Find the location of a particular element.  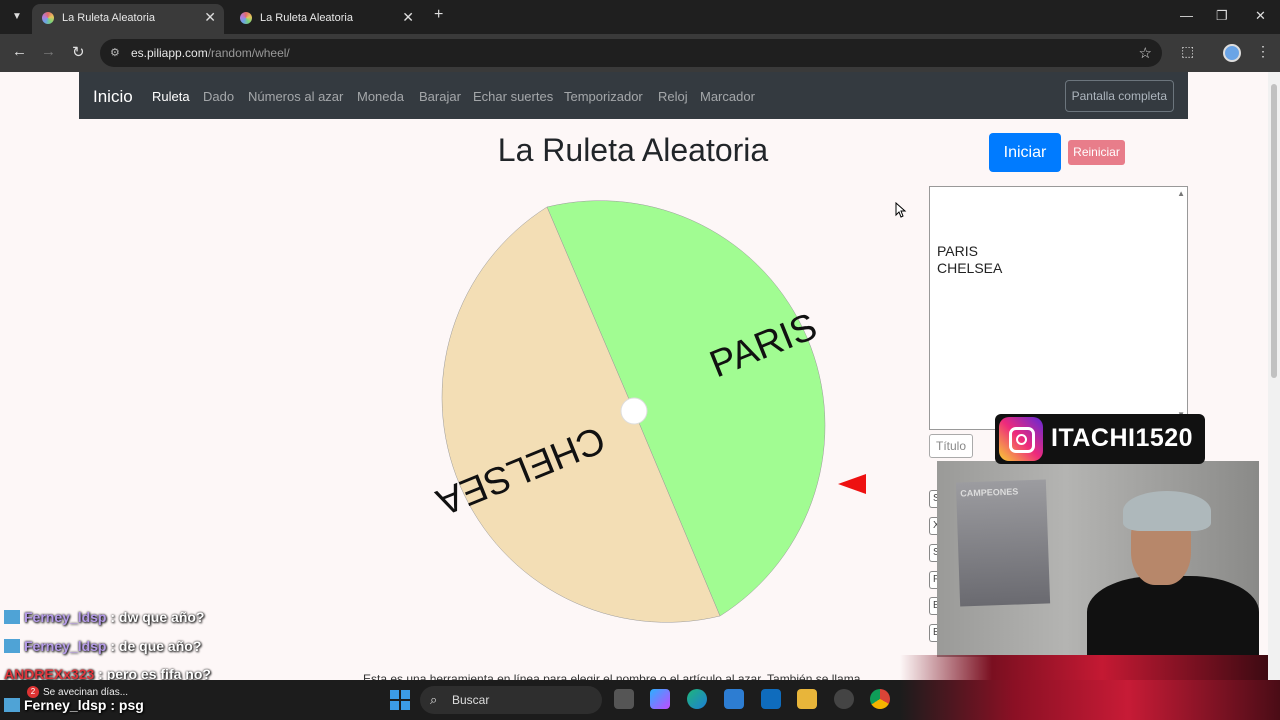

taskbar-search: ⌕ Buscar is located at coordinates (511, 700).